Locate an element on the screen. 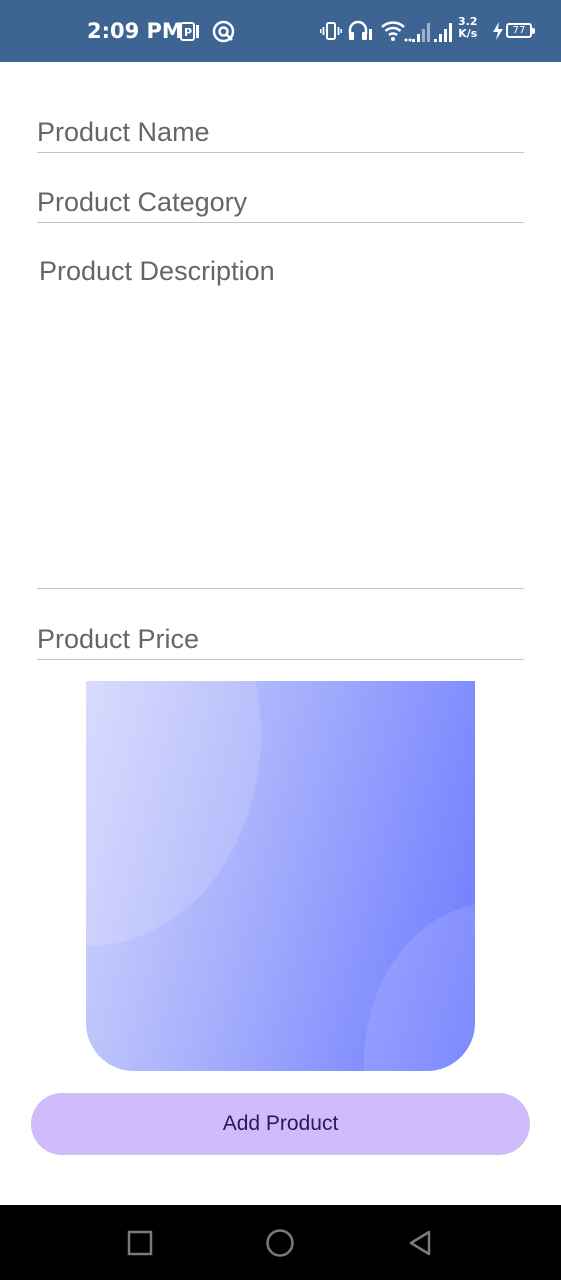 This screenshot has width=561, height=1280. product-category-input is located at coordinates (280, 202).